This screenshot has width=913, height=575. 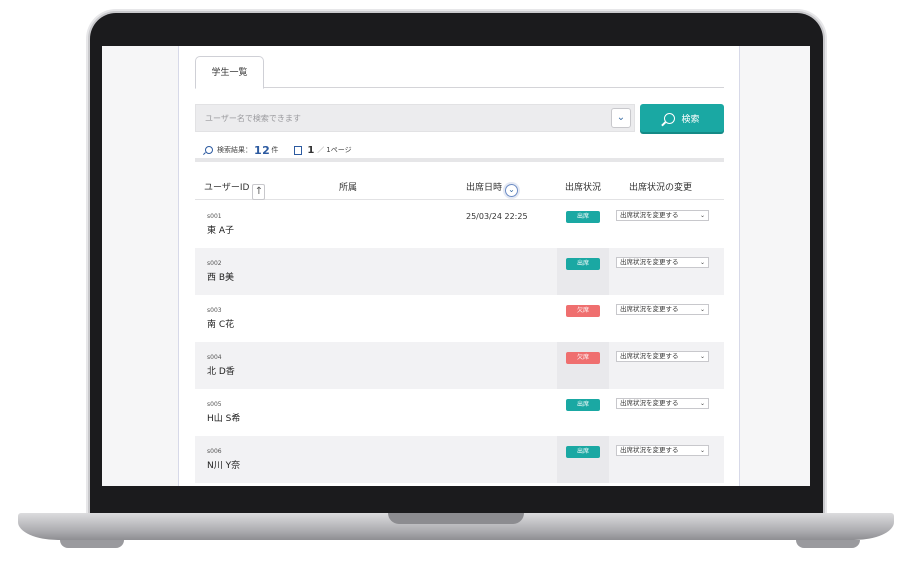 I want to click on user-name: 南 C花, so click(x=221, y=325).